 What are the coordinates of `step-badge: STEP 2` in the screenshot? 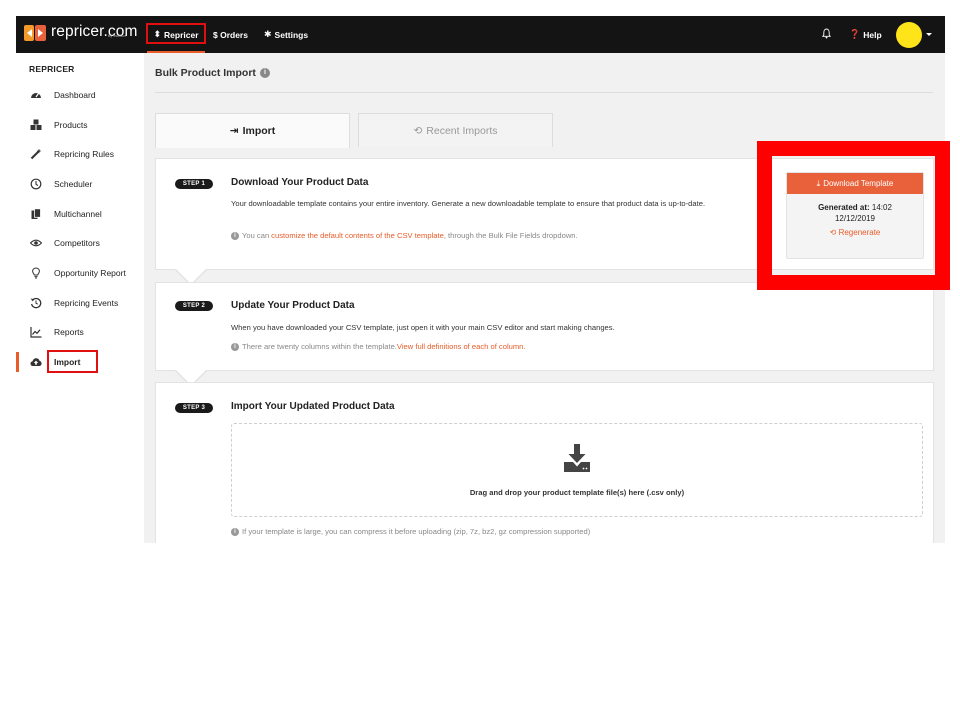 It's located at (194, 306).